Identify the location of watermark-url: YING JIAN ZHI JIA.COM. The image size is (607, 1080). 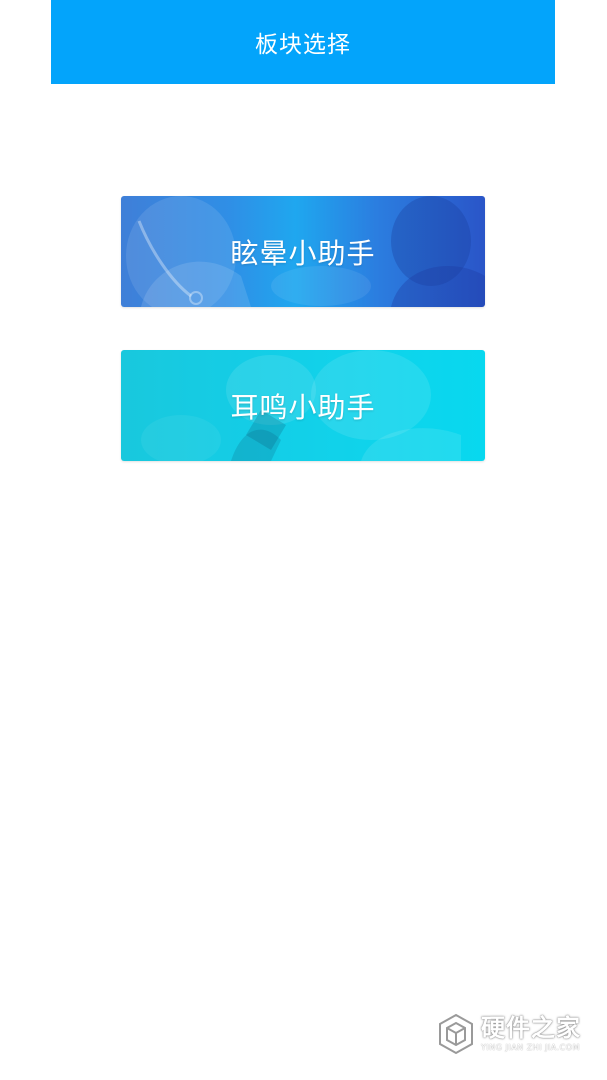
(530, 1047).